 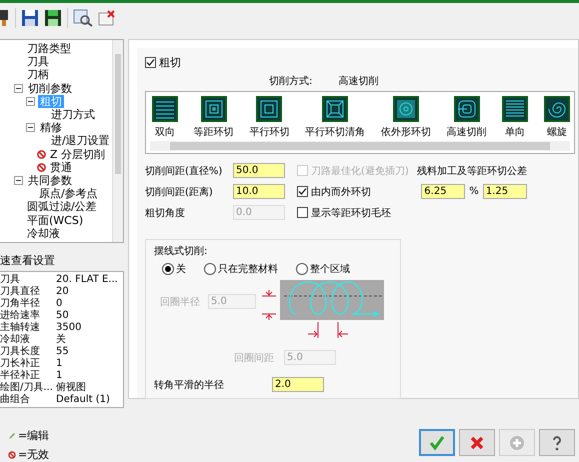 I want to click on plus-icon, so click(x=517, y=443).